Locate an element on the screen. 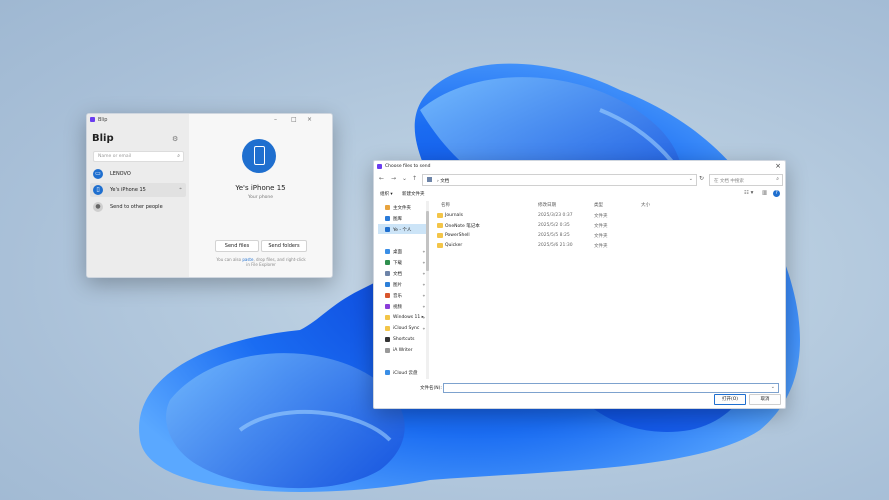 The image size is (889, 500). nav-item-music: 音乐 ⌖ is located at coordinates (402, 295).